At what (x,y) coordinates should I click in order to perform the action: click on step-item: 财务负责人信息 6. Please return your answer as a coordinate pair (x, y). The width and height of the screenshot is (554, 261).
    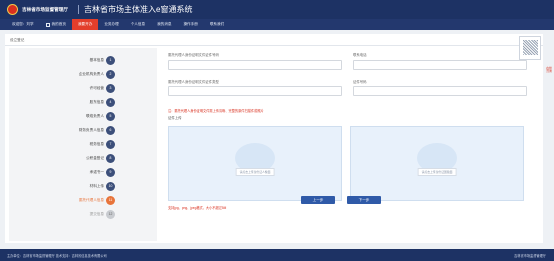
    Looking at the image, I should click on (83, 130).